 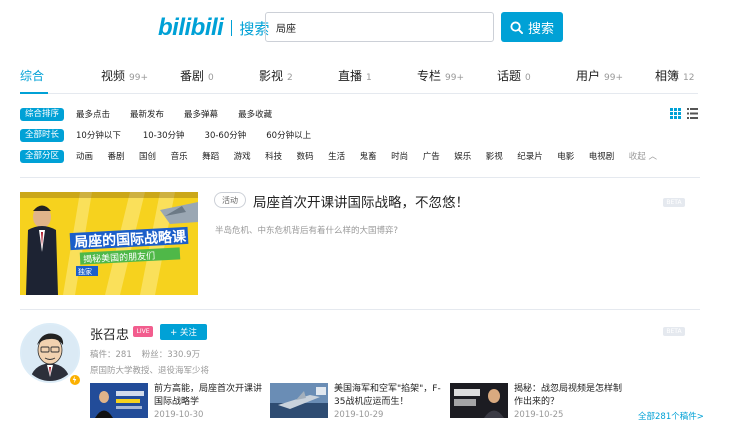 What do you see at coordinates (147, 114) in the screenshot?
I see `filter-option: 最新发布` at bounding box center [147, 114].